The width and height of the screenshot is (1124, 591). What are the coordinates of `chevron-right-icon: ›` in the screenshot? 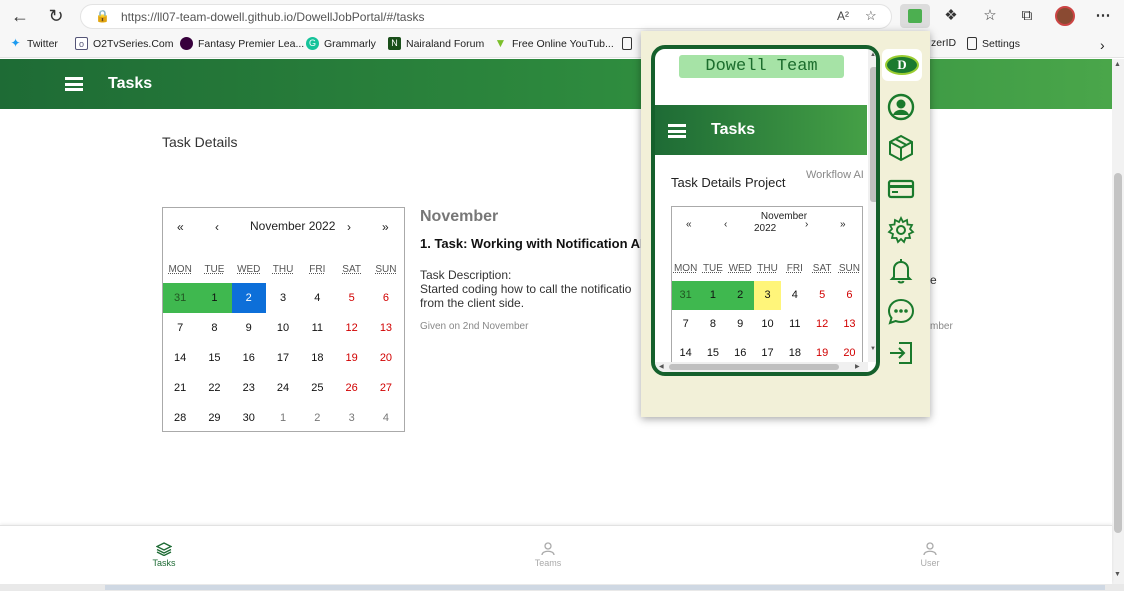 It's located at (1102, 45).